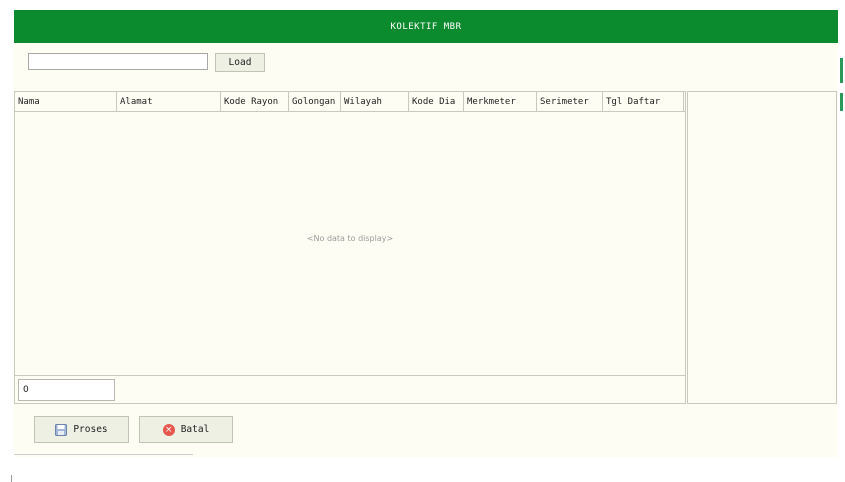 This screenshot has height=482, width=845. Describe the element at coordinates (375, 101) in the screenshot. I see `column-header-wilayah: Wilayah` at that location.